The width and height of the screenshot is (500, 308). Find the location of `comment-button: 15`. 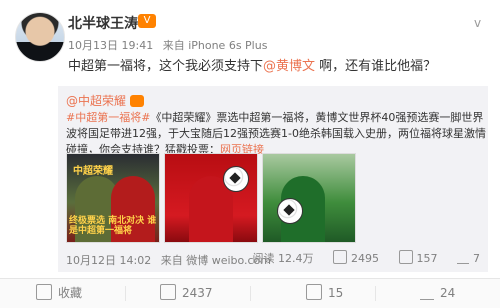

comment-button: 15 is located at coordinates (324, 293).